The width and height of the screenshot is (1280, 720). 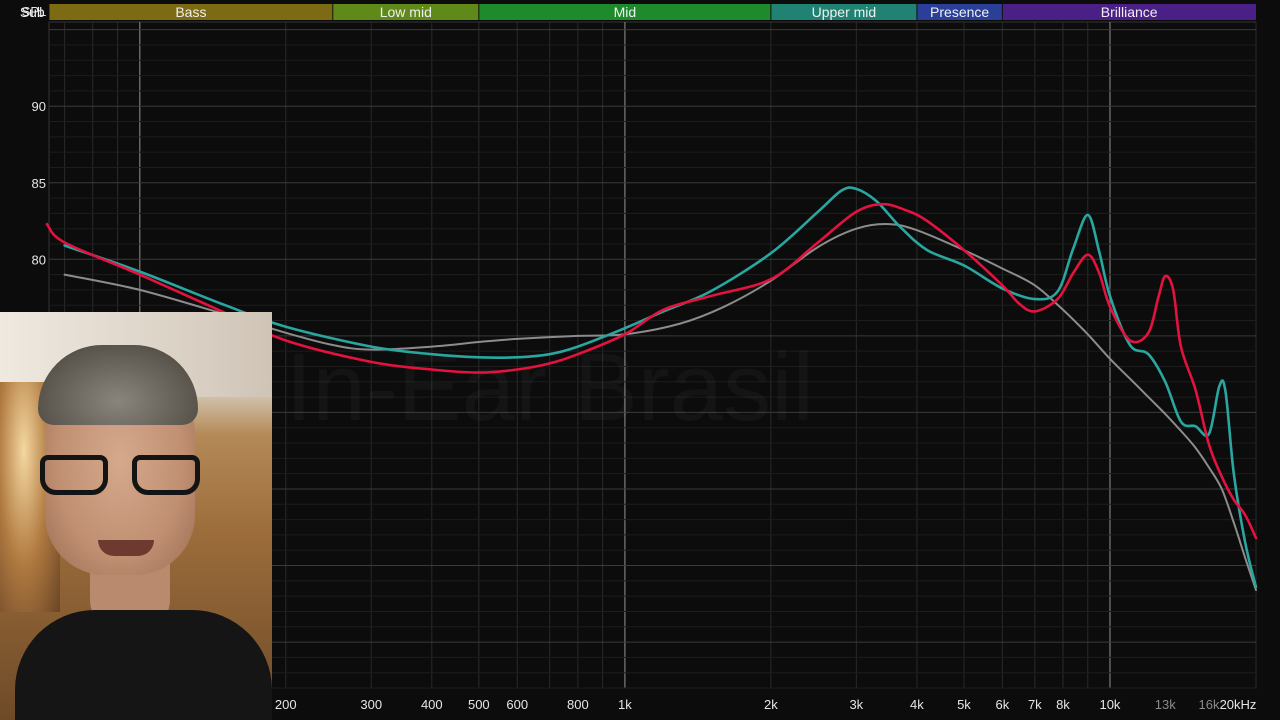 What do you see at coordinates (286, 704) in the screenshot?
I see `x-tick-label: 200` at bounding box center [286, 704].